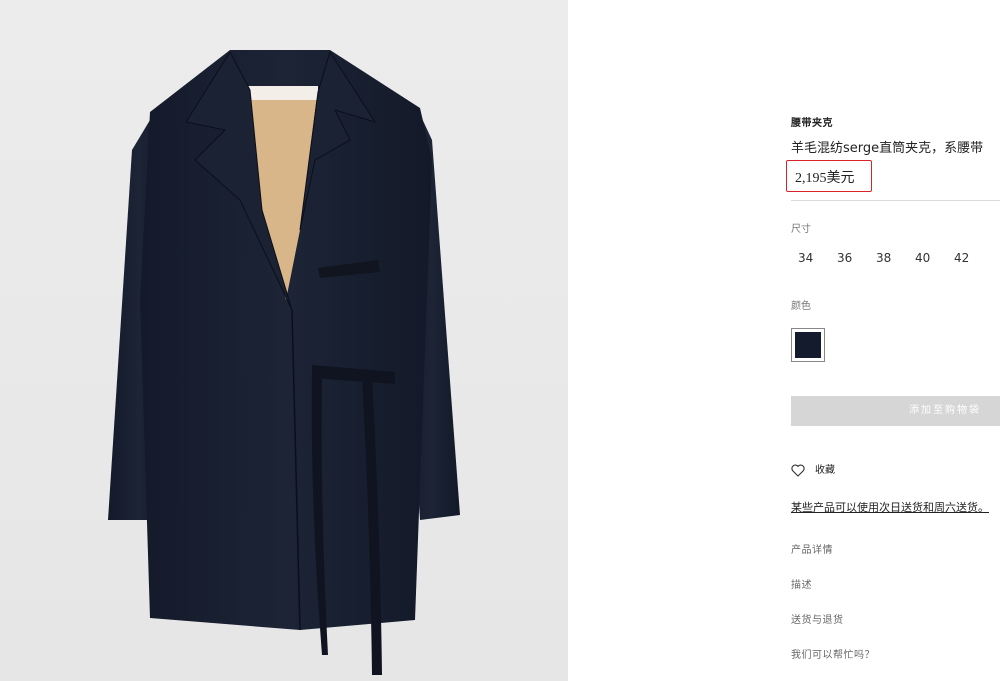  What do you see at coordinates (801, 306) in the screenshot?
I see `color-label: 颜色` at bounding box center [801, 306].